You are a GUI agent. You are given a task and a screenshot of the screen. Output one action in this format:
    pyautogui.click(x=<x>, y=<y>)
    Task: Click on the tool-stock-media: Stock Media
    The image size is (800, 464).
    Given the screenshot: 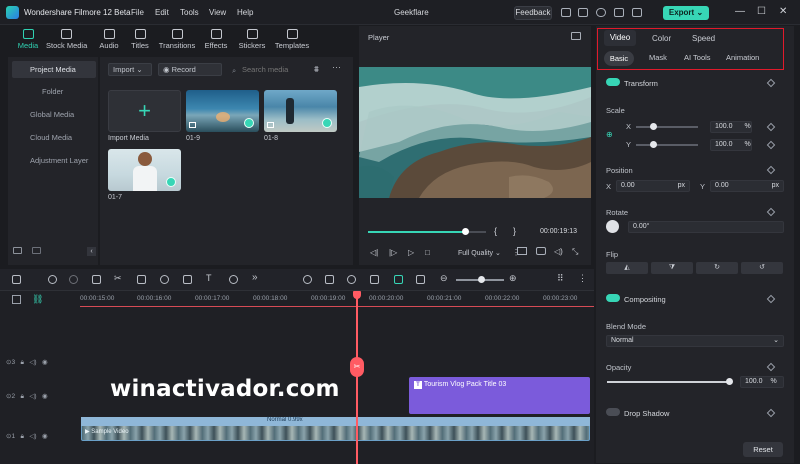 What is the action you would take?
    pyautogui.click(x=66, y=38)
    